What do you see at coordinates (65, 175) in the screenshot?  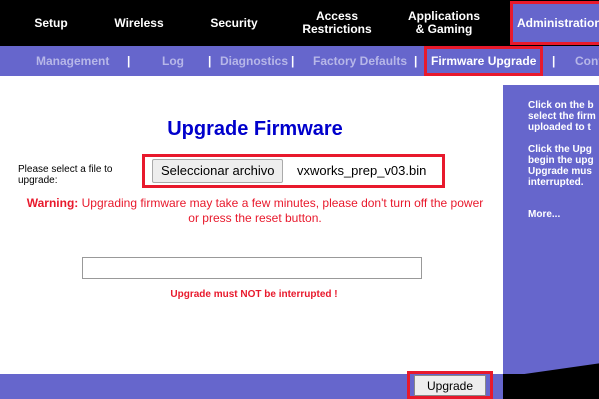 I see `select-file-label: Please select a file to upgrade:` at bounding box center [65, 175].